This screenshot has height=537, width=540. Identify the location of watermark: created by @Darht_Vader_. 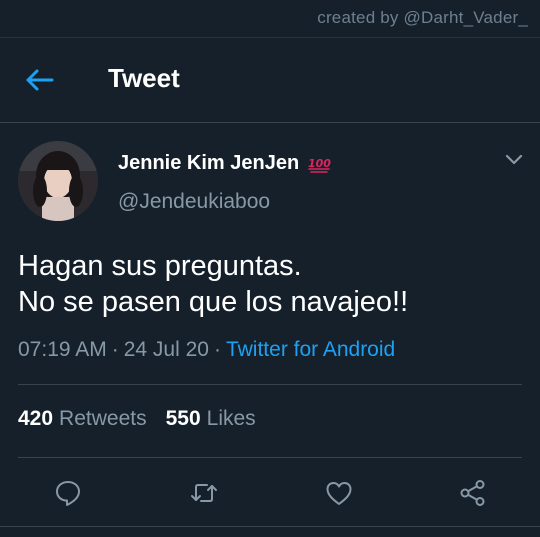
(422, 17).